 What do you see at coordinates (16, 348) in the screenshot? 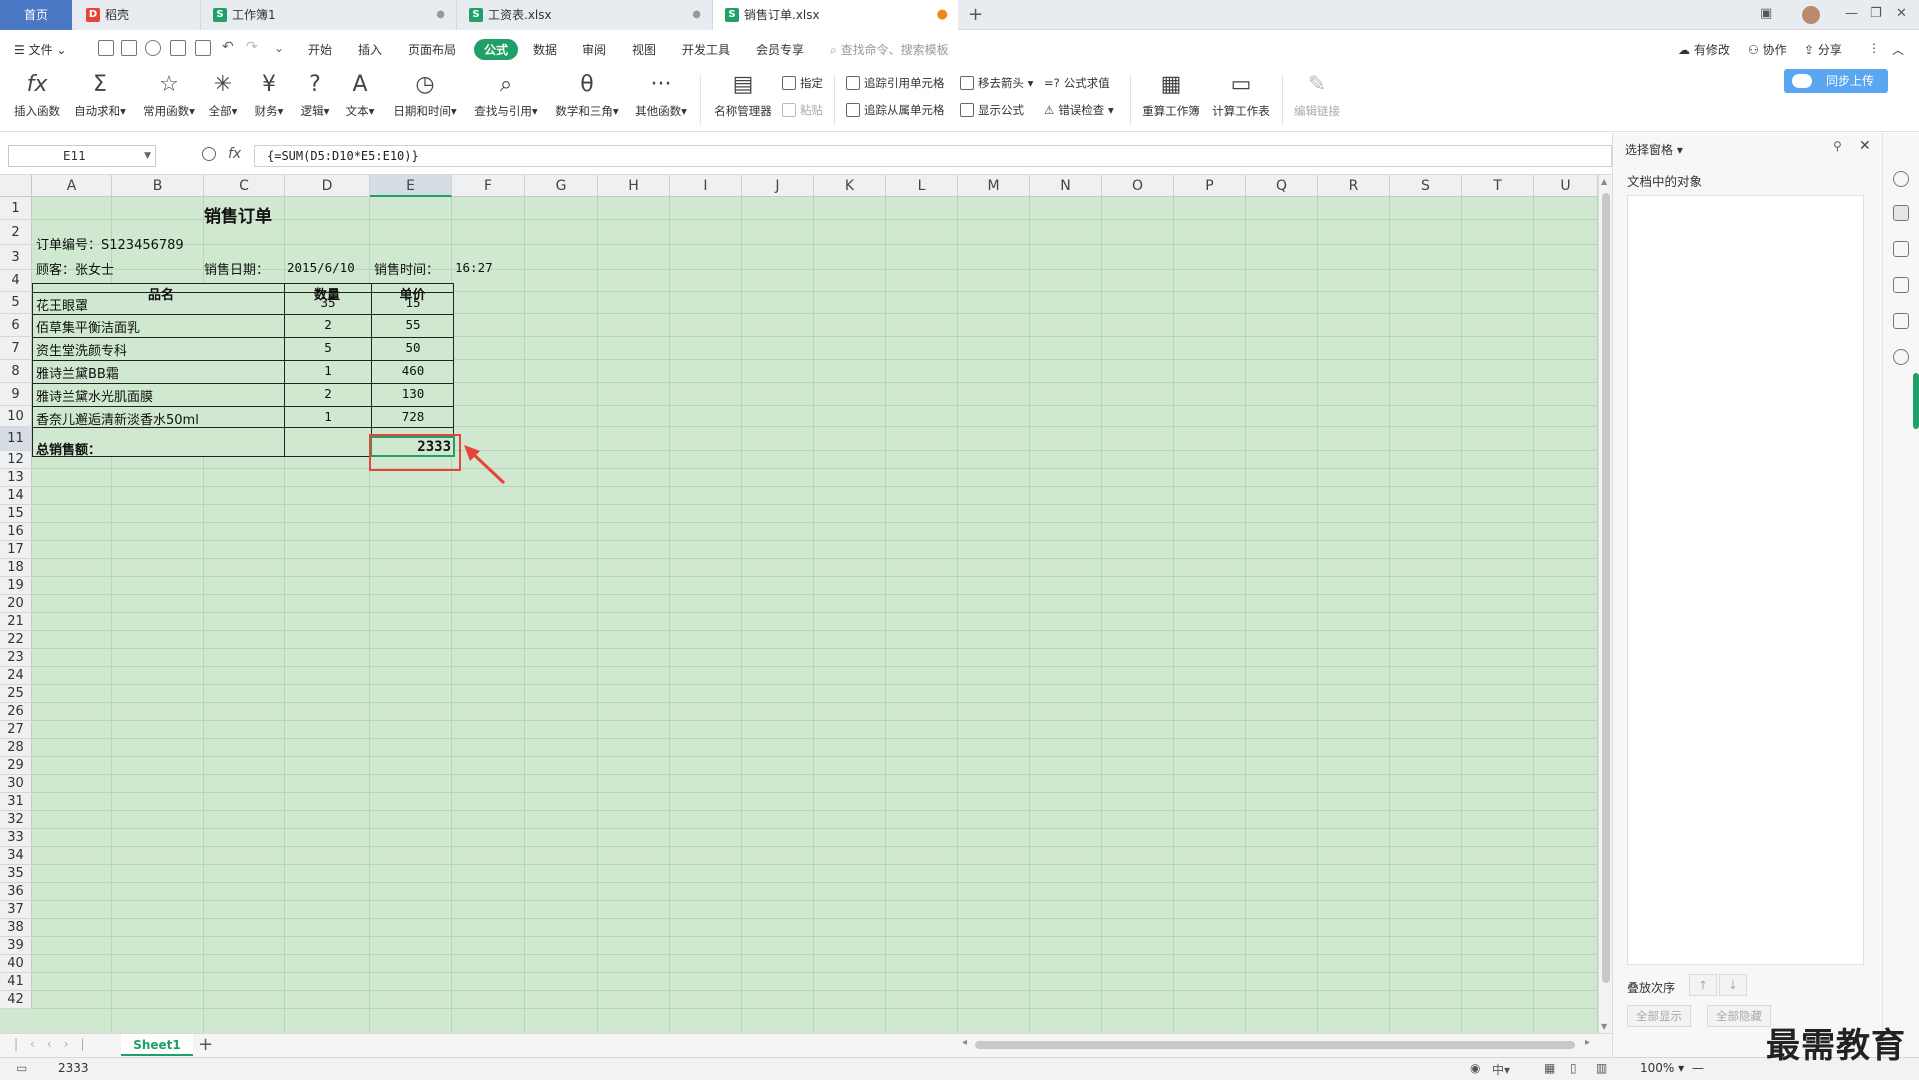
I see `row-header-7: 7` at bounding box center [16, 348].